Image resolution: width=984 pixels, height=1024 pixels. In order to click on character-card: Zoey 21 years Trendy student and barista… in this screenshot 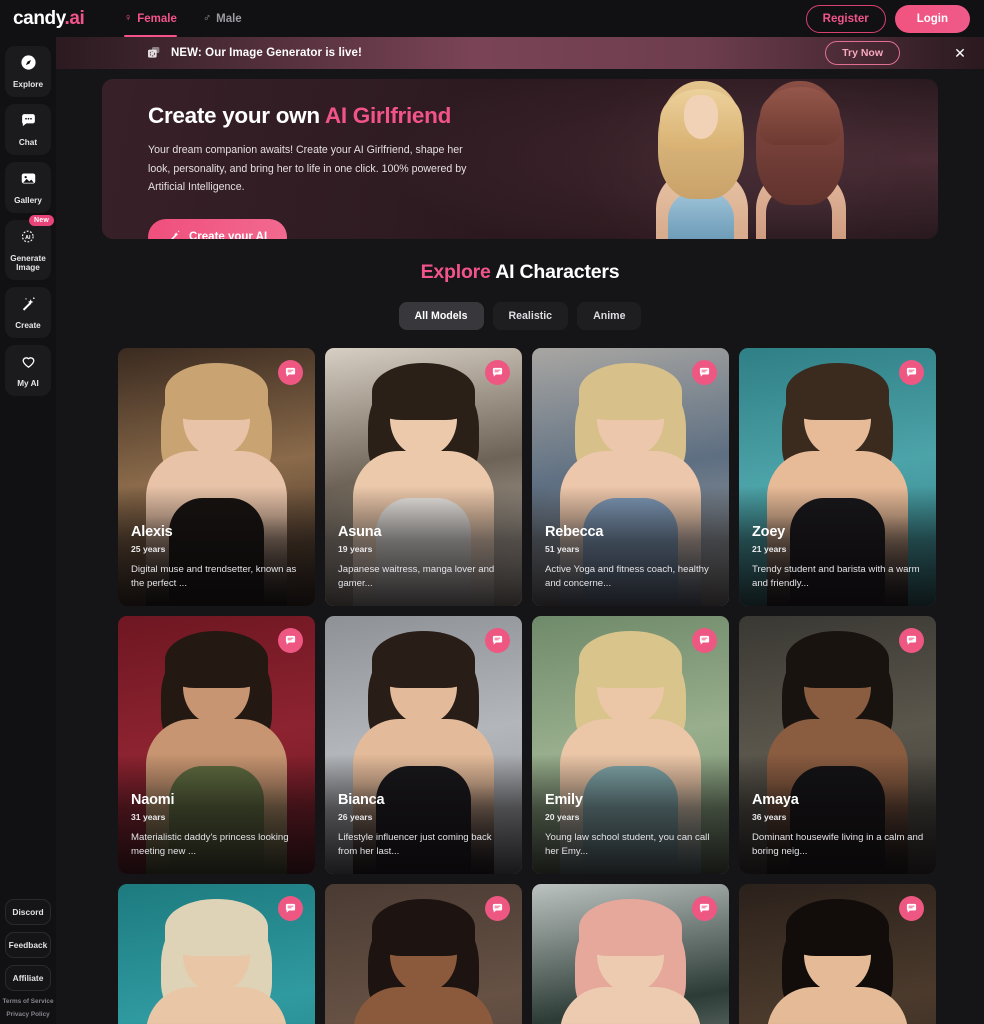, I will do `click(837, 477)`.